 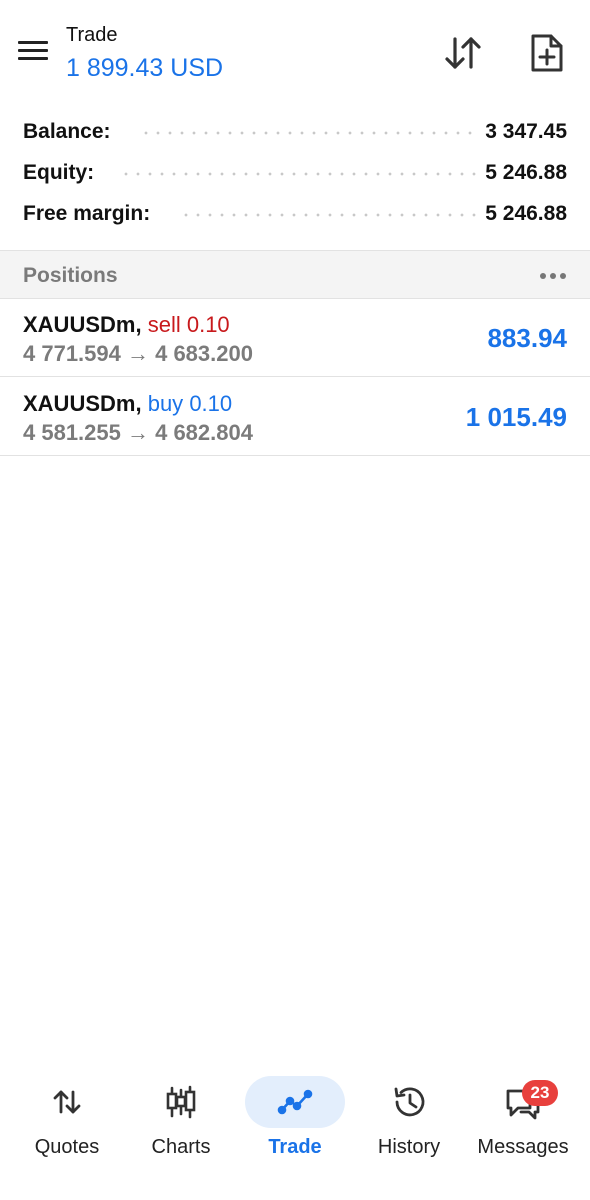 I want to click on equity-row: Equity: 5 246.88, so click(x=295, y=173).